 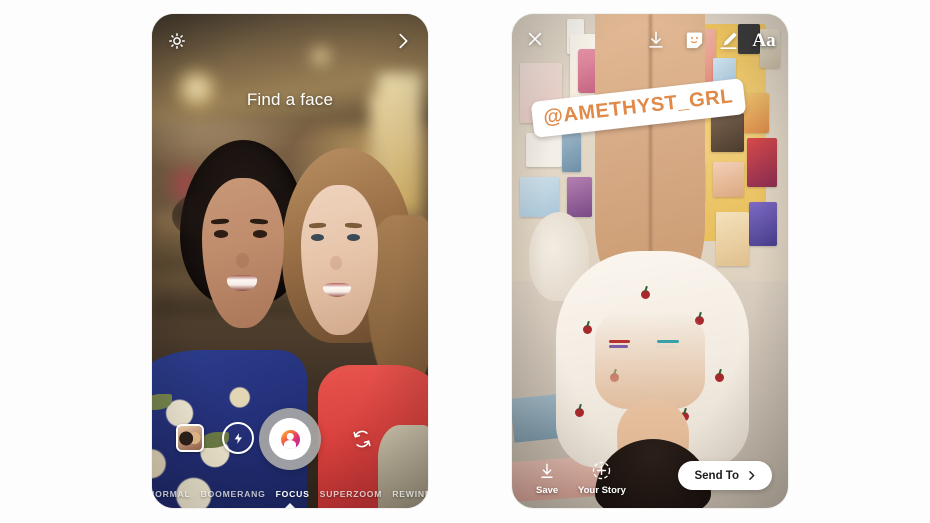 What do you see at coordinates (535, 39) in the screenshot?
I see `close-icon` at bounding box center [535, 39].